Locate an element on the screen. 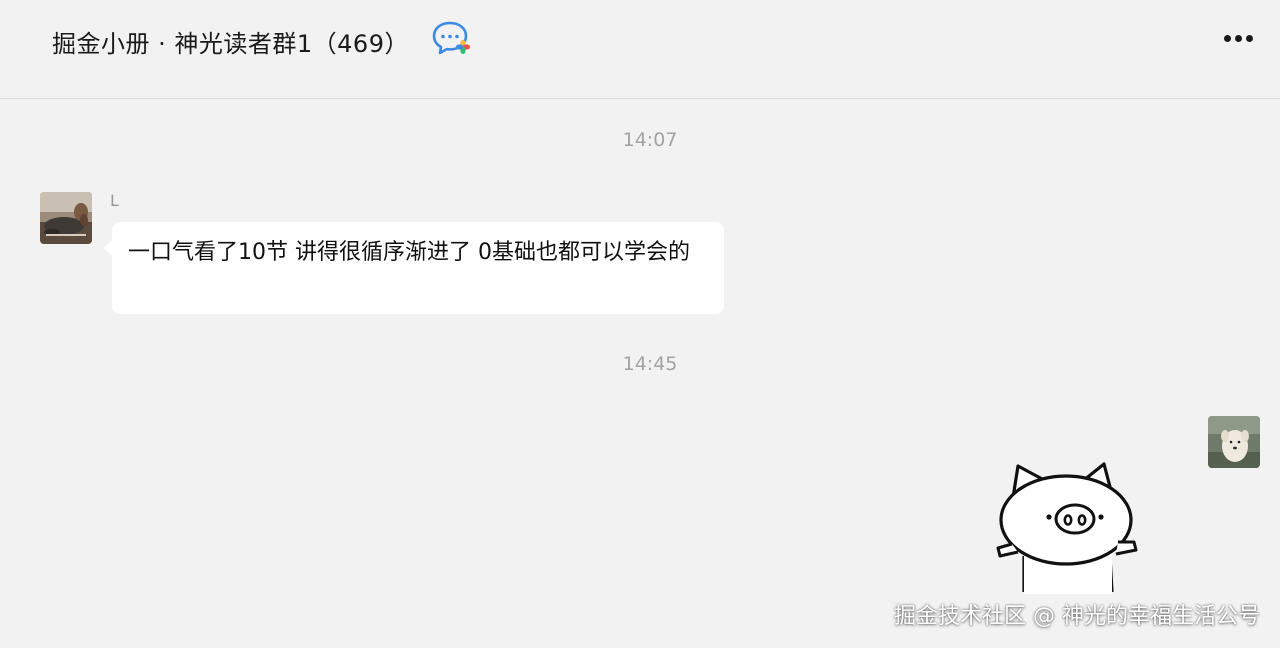 Image resolution: width=1280 pixels, height=648 pixels. watermark-text: 掘金技术社区 @ 神光的幸福生活公号 is located at coordinates (1077, 616).